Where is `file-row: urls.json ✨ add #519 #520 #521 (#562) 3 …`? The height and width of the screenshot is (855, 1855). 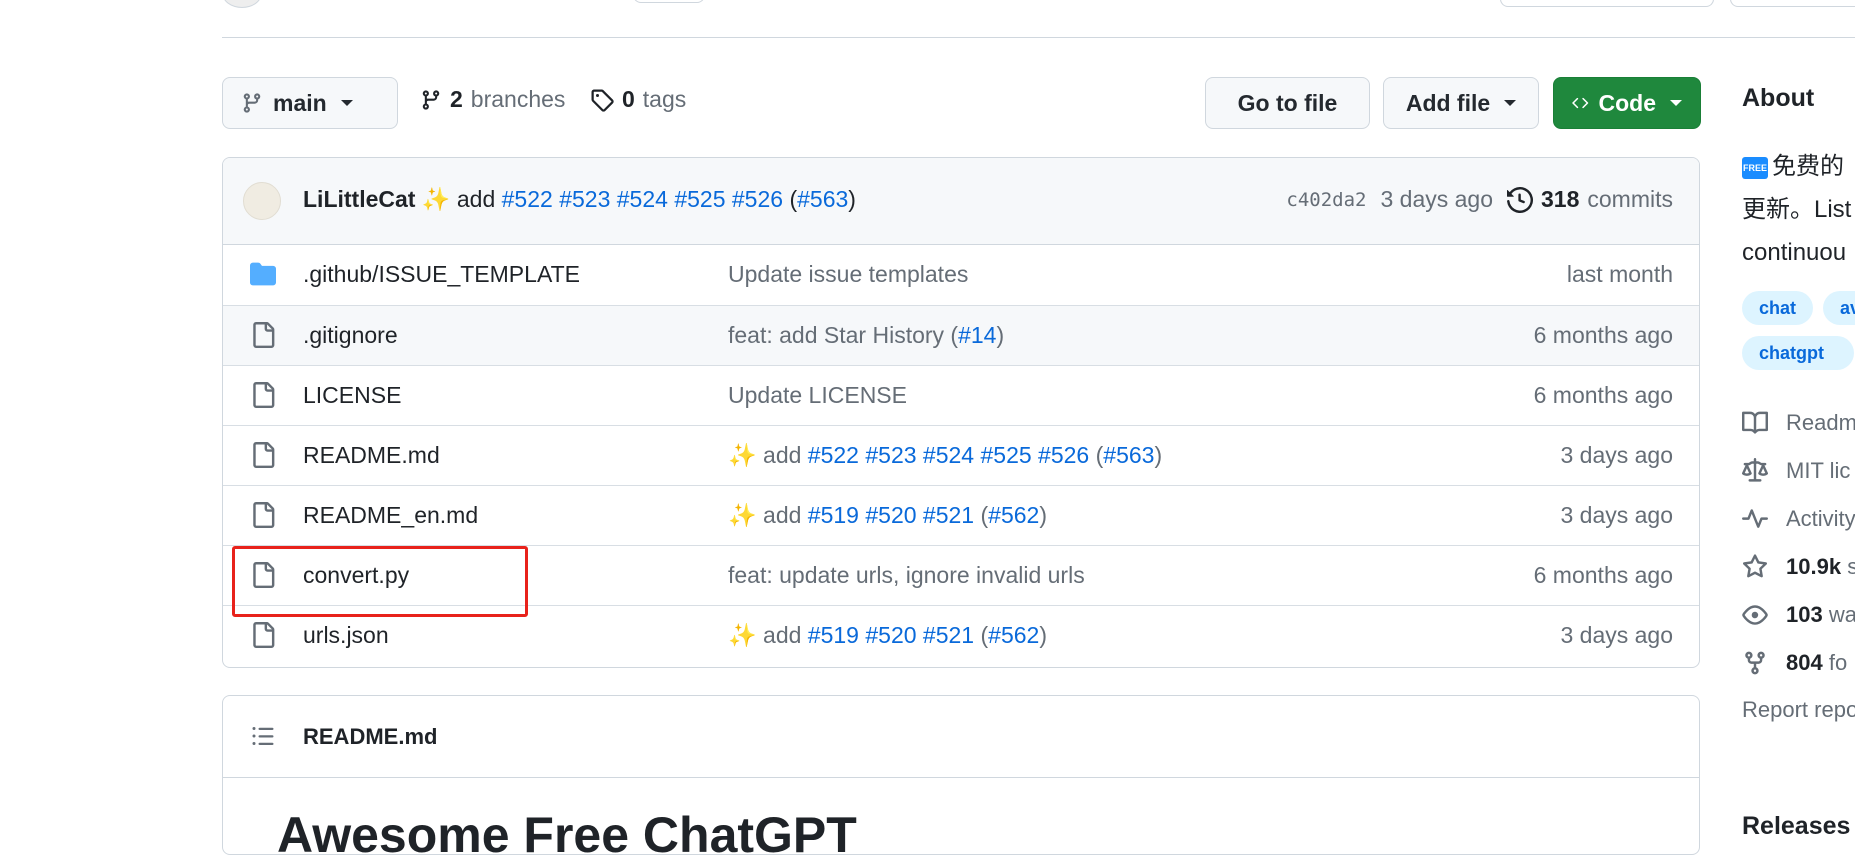
file-row: urls.json ✨ add #519 #520 #521 (#562) 3 … is located at coordinates (961, 635).